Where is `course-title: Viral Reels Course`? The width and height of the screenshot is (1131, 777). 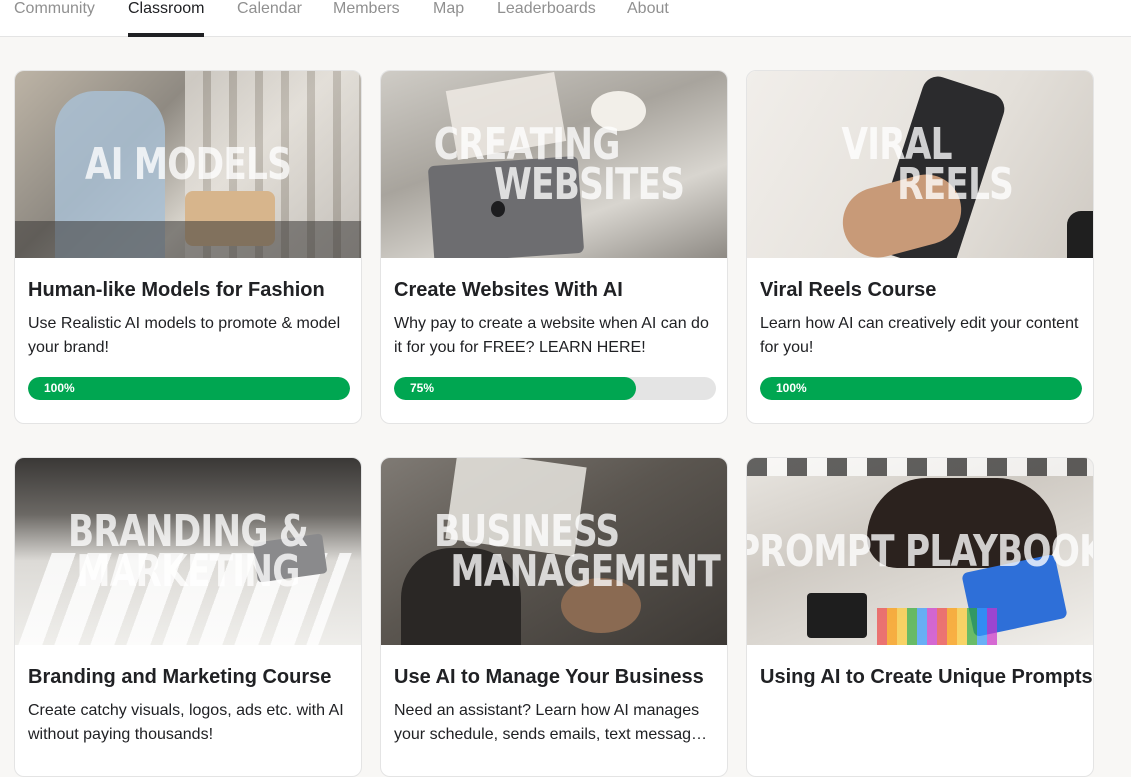 course-title: Viral Reels Course is located at coordinates (848, 290).